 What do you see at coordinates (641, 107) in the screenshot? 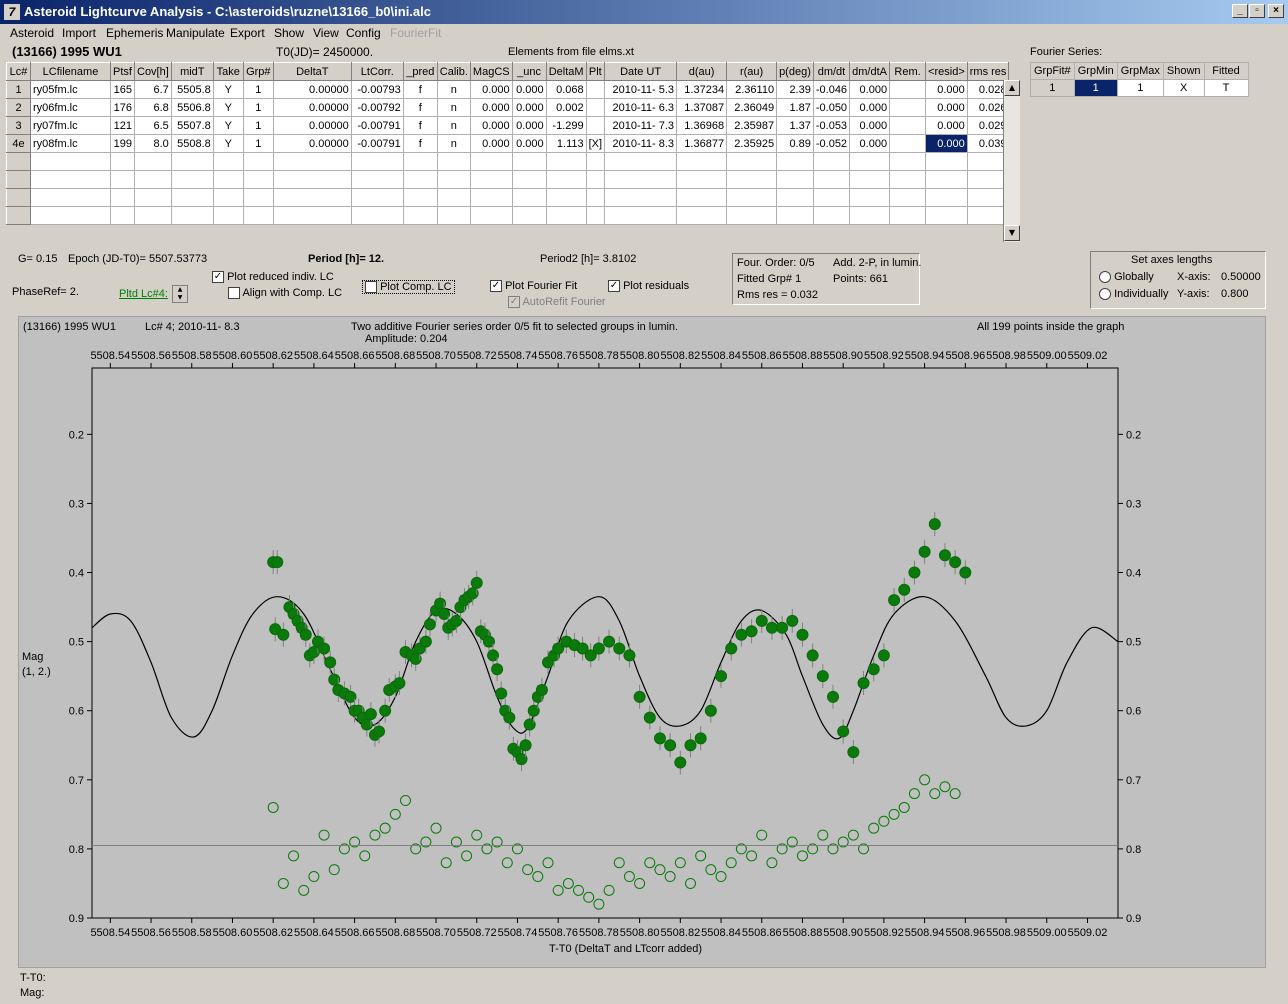
I see `table-cell: 2010-11- 6.3` at bounding box center [641, 107].